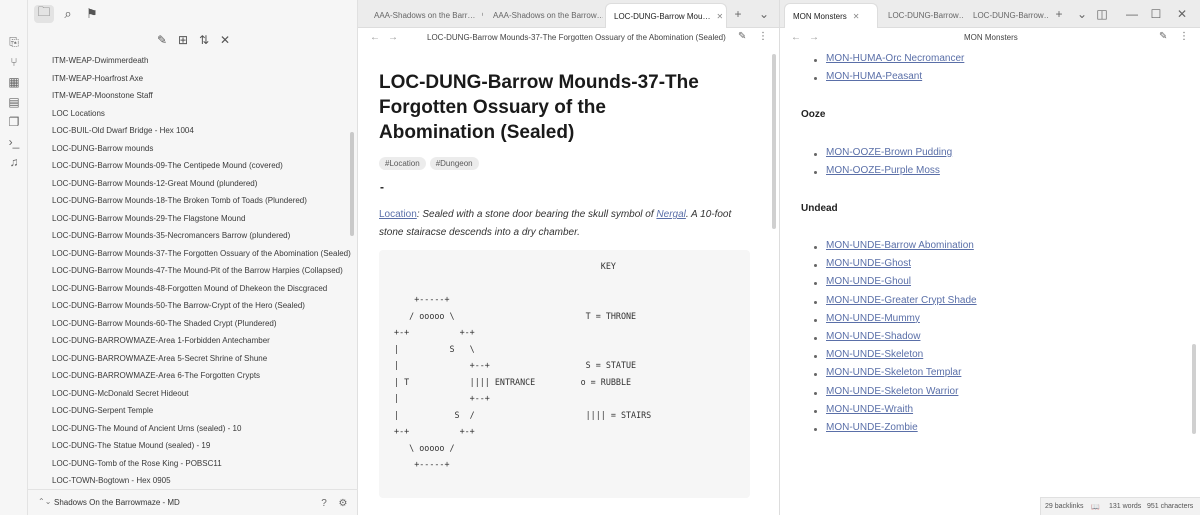 Image resolution: width=1200 pixels, height=515 pixels. What do you see at coordinates (183, 40) in the screenshot?
I see `new-folder-icon: ⊞` at bounding box center [183, 40].